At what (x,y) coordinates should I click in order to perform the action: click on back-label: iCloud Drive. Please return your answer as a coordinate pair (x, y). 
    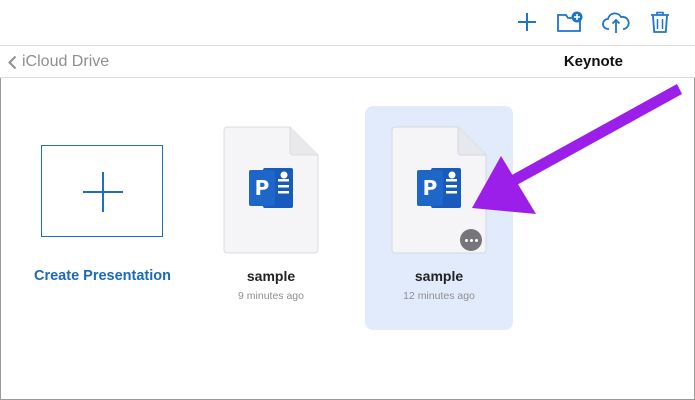
    Looking at the image, I should click on (66, 61).